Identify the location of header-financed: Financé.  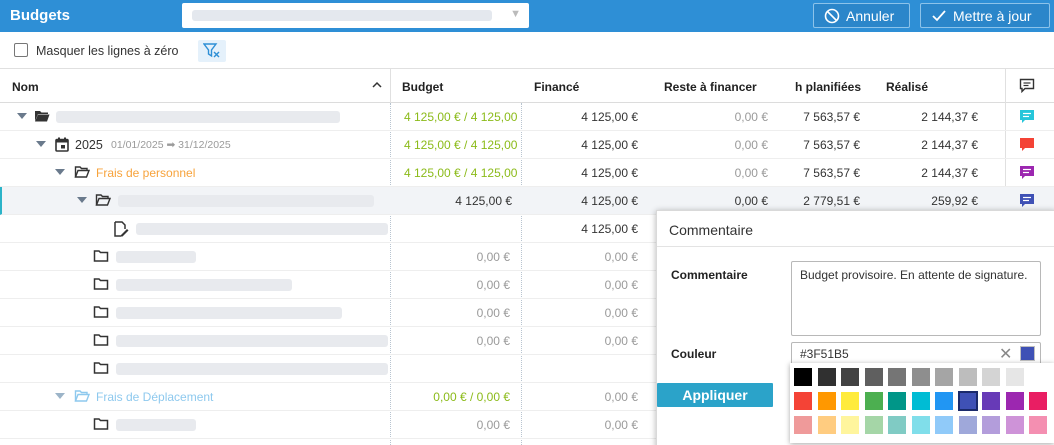
(556, 87).